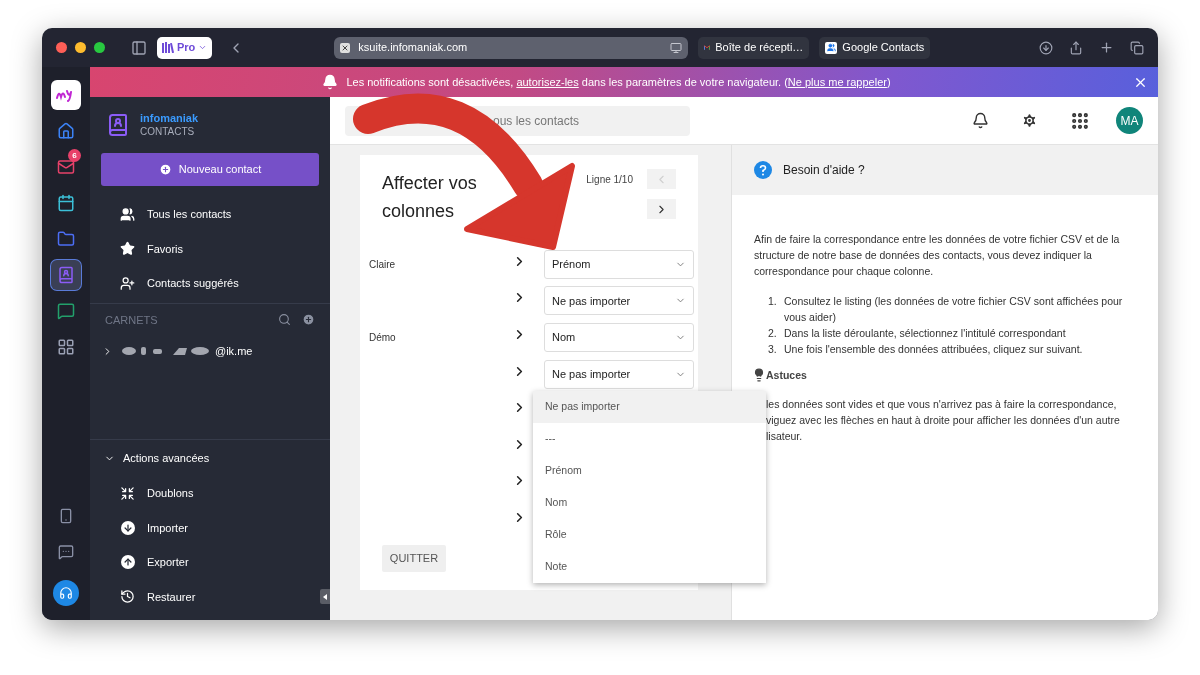  What do you see at coordinates (547, 81) in the screenshot?
I see `allow-notifications-link: autorisez-les` at bounding box center [547, 81].